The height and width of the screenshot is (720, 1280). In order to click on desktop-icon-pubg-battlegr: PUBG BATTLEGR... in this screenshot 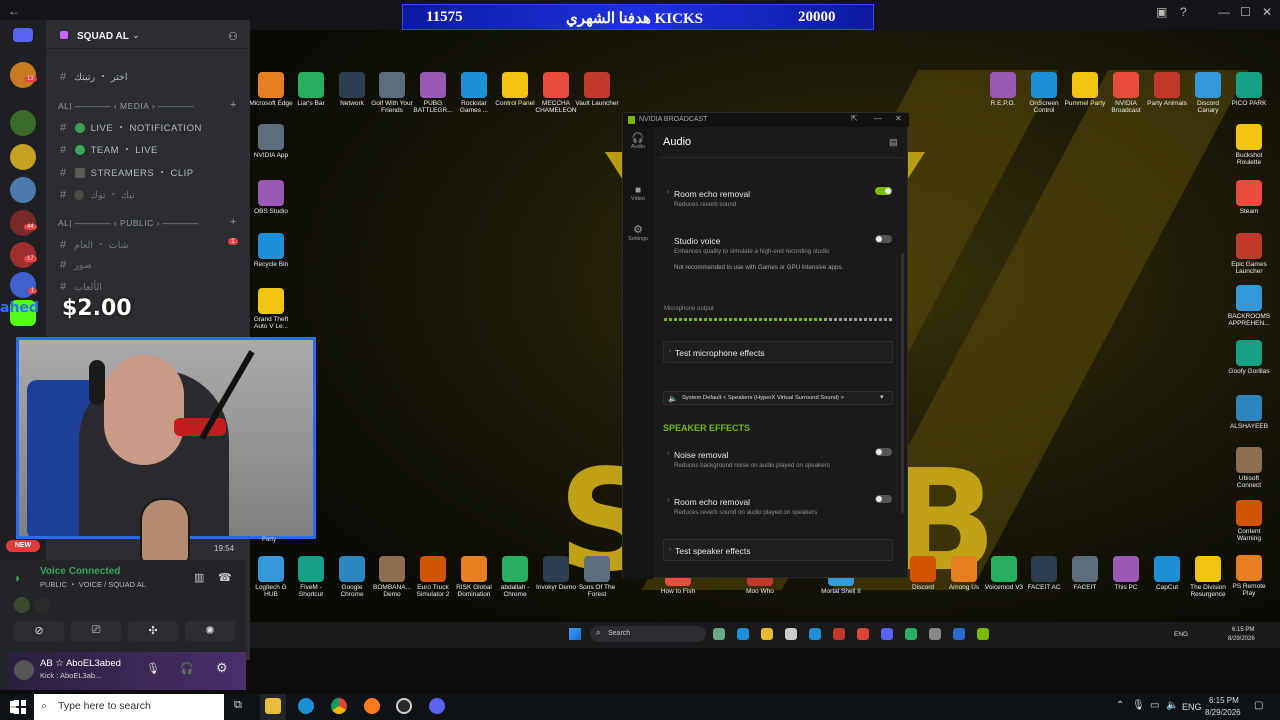, I will do `click(433, 93)`.